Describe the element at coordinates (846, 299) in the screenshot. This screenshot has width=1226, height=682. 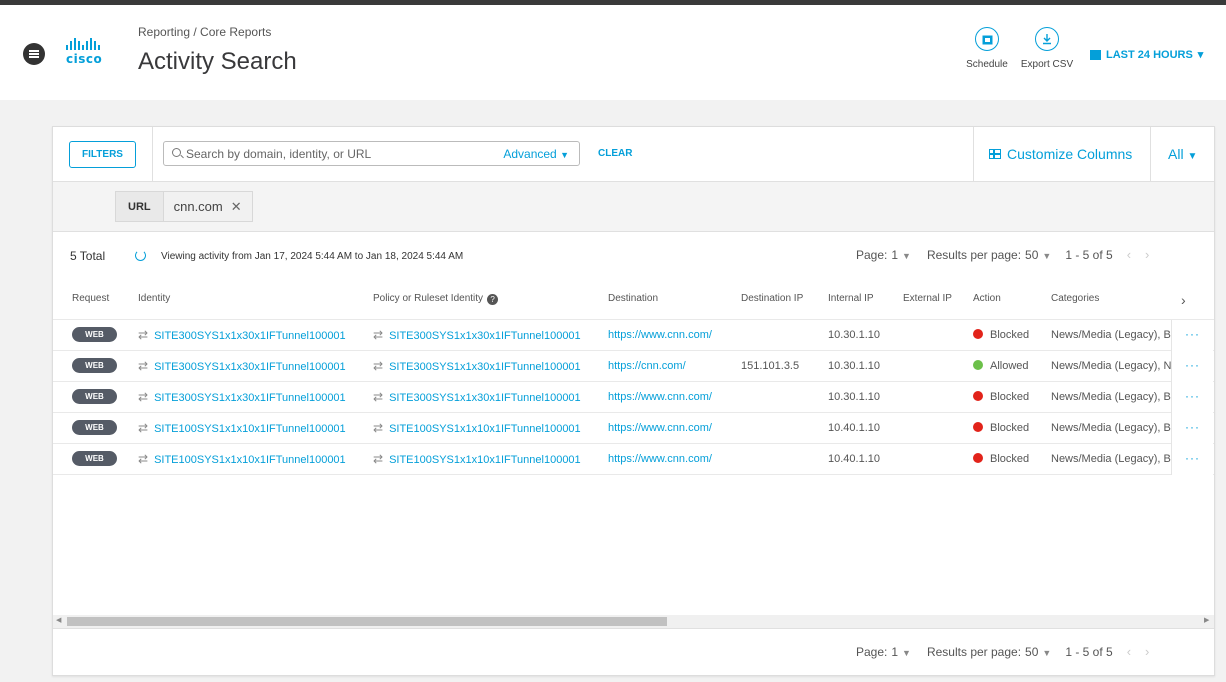
I see `col-internal-ip: Internal IP` at that location.